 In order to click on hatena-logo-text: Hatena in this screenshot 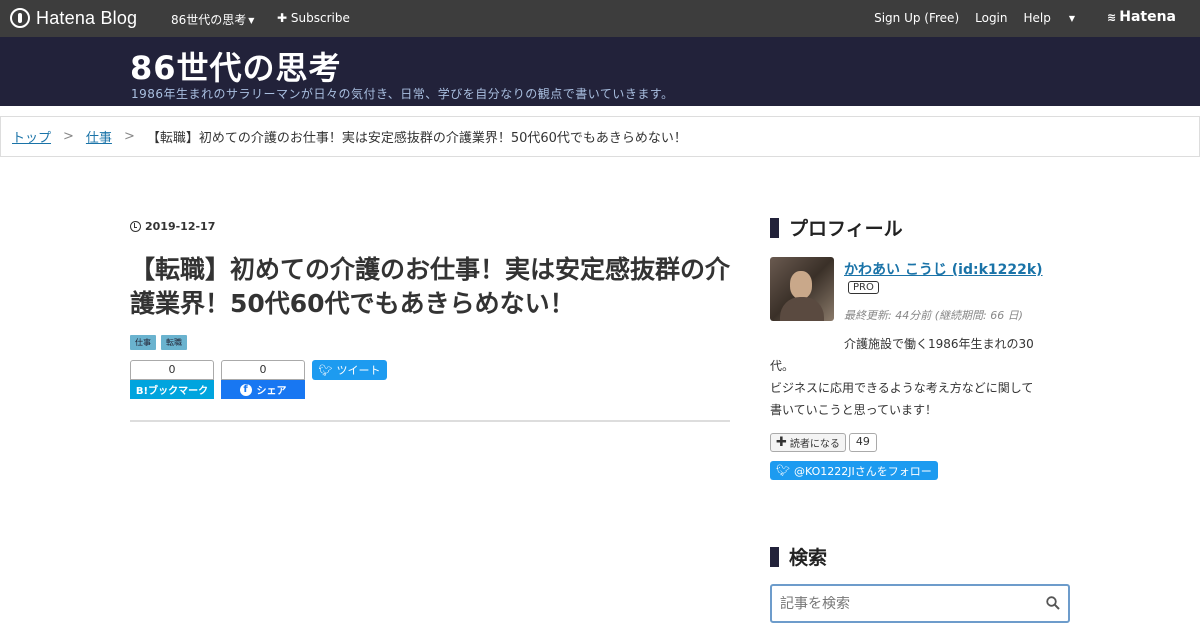, I will do `click(1147, 17)`.